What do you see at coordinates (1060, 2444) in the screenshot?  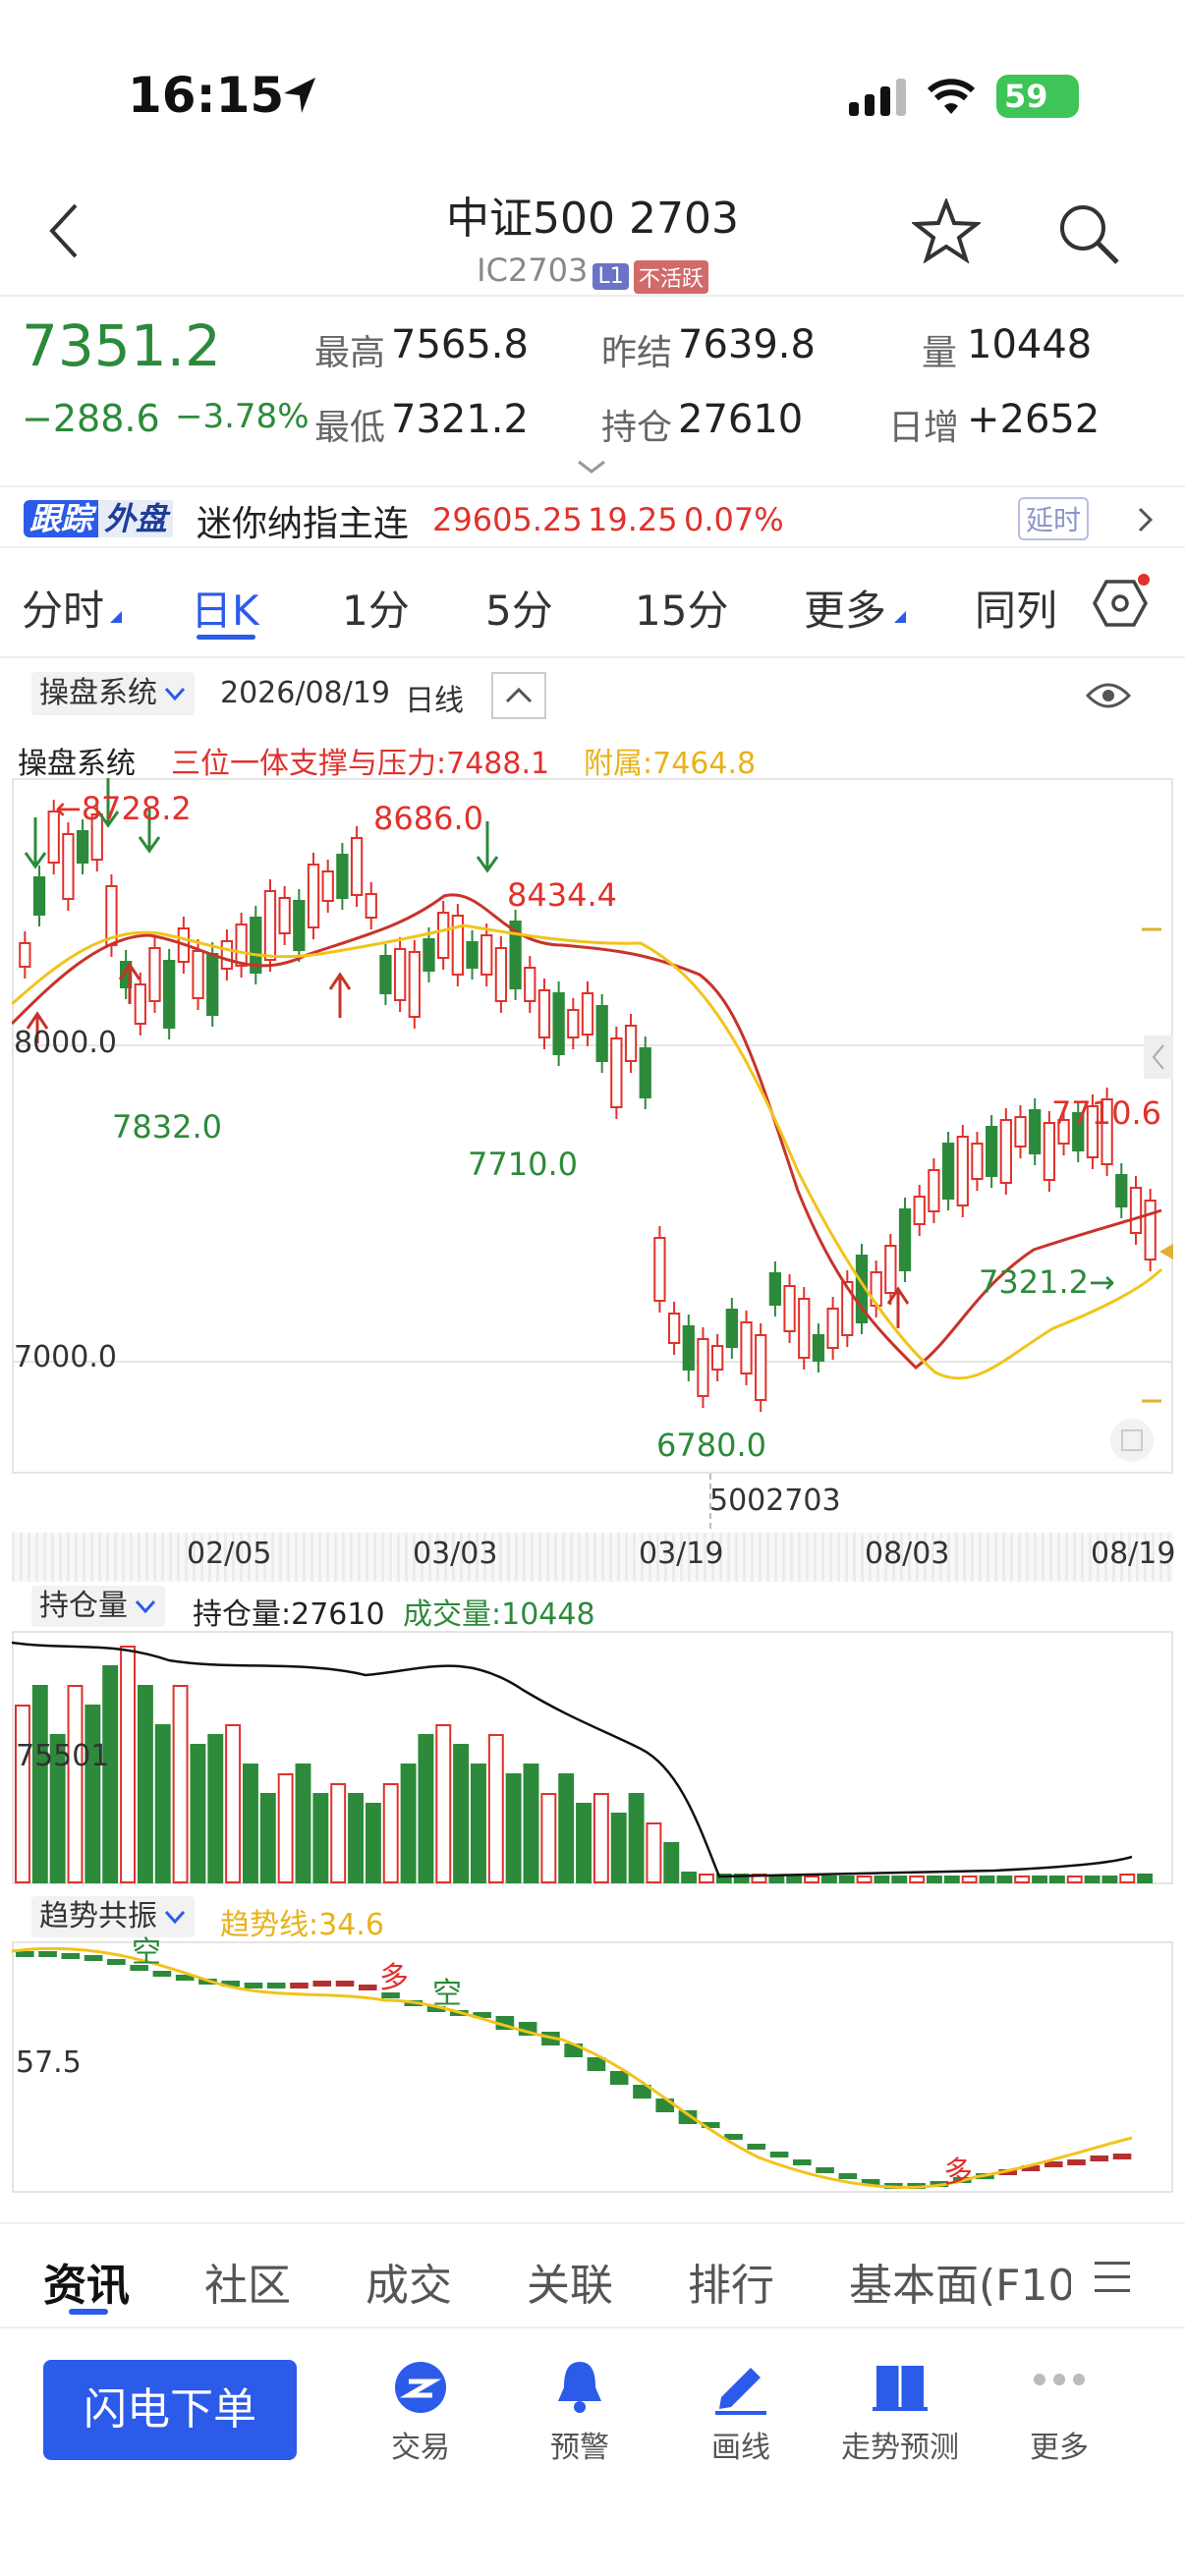 I see `nav-more-label: 更多` at bounding box center [1060, 2444].